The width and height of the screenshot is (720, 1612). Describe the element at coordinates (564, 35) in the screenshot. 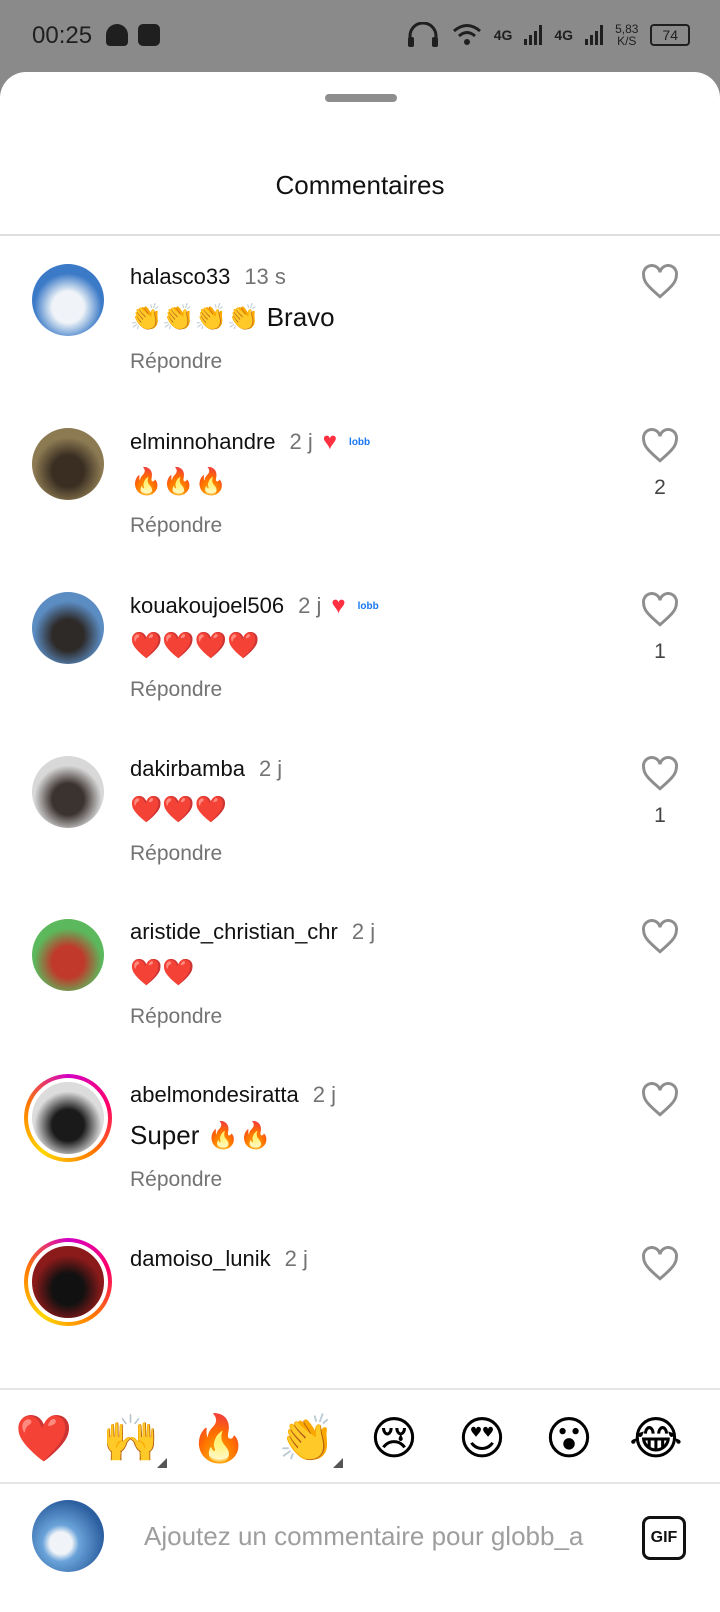

I see `network-label-2: 4G` at that location.